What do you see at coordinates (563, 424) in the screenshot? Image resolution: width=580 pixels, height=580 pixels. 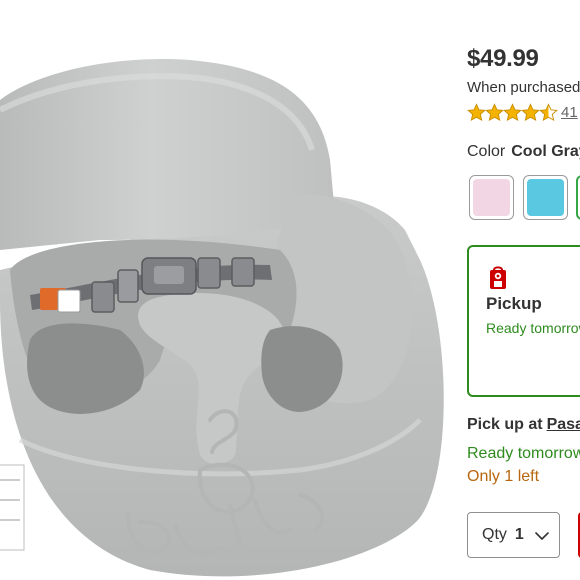 I see `store-name-link: Pasadena` at bounding box center [563, 424].